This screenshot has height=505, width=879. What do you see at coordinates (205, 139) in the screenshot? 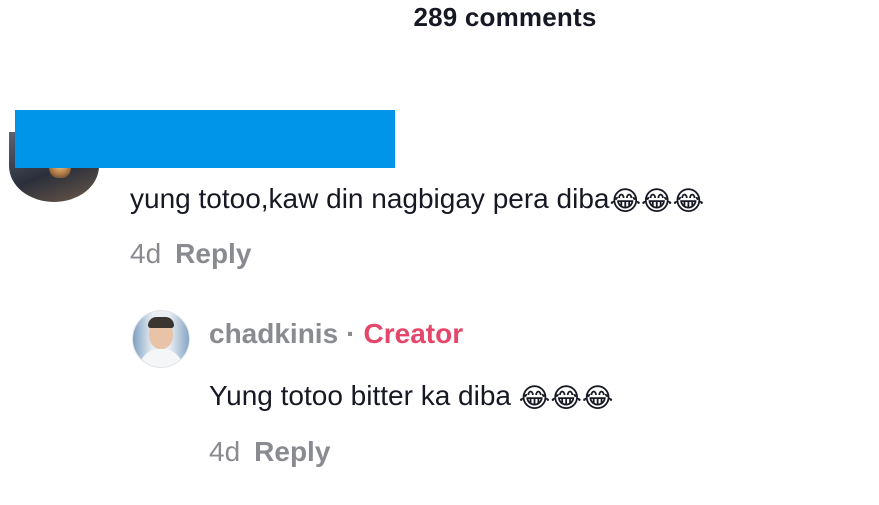
I see `redacted-username-bar` at bounding box center [205, 139].